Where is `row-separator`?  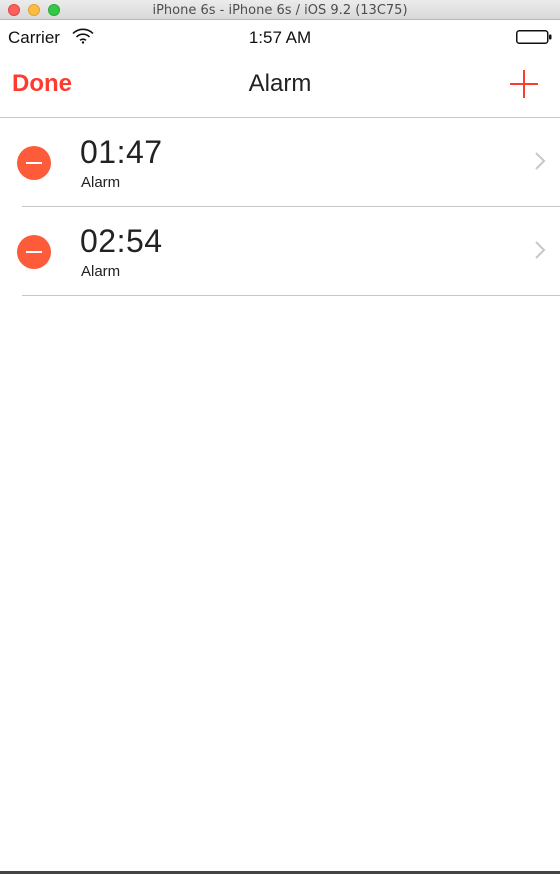
row-separator is located at coordinates (291, 295).